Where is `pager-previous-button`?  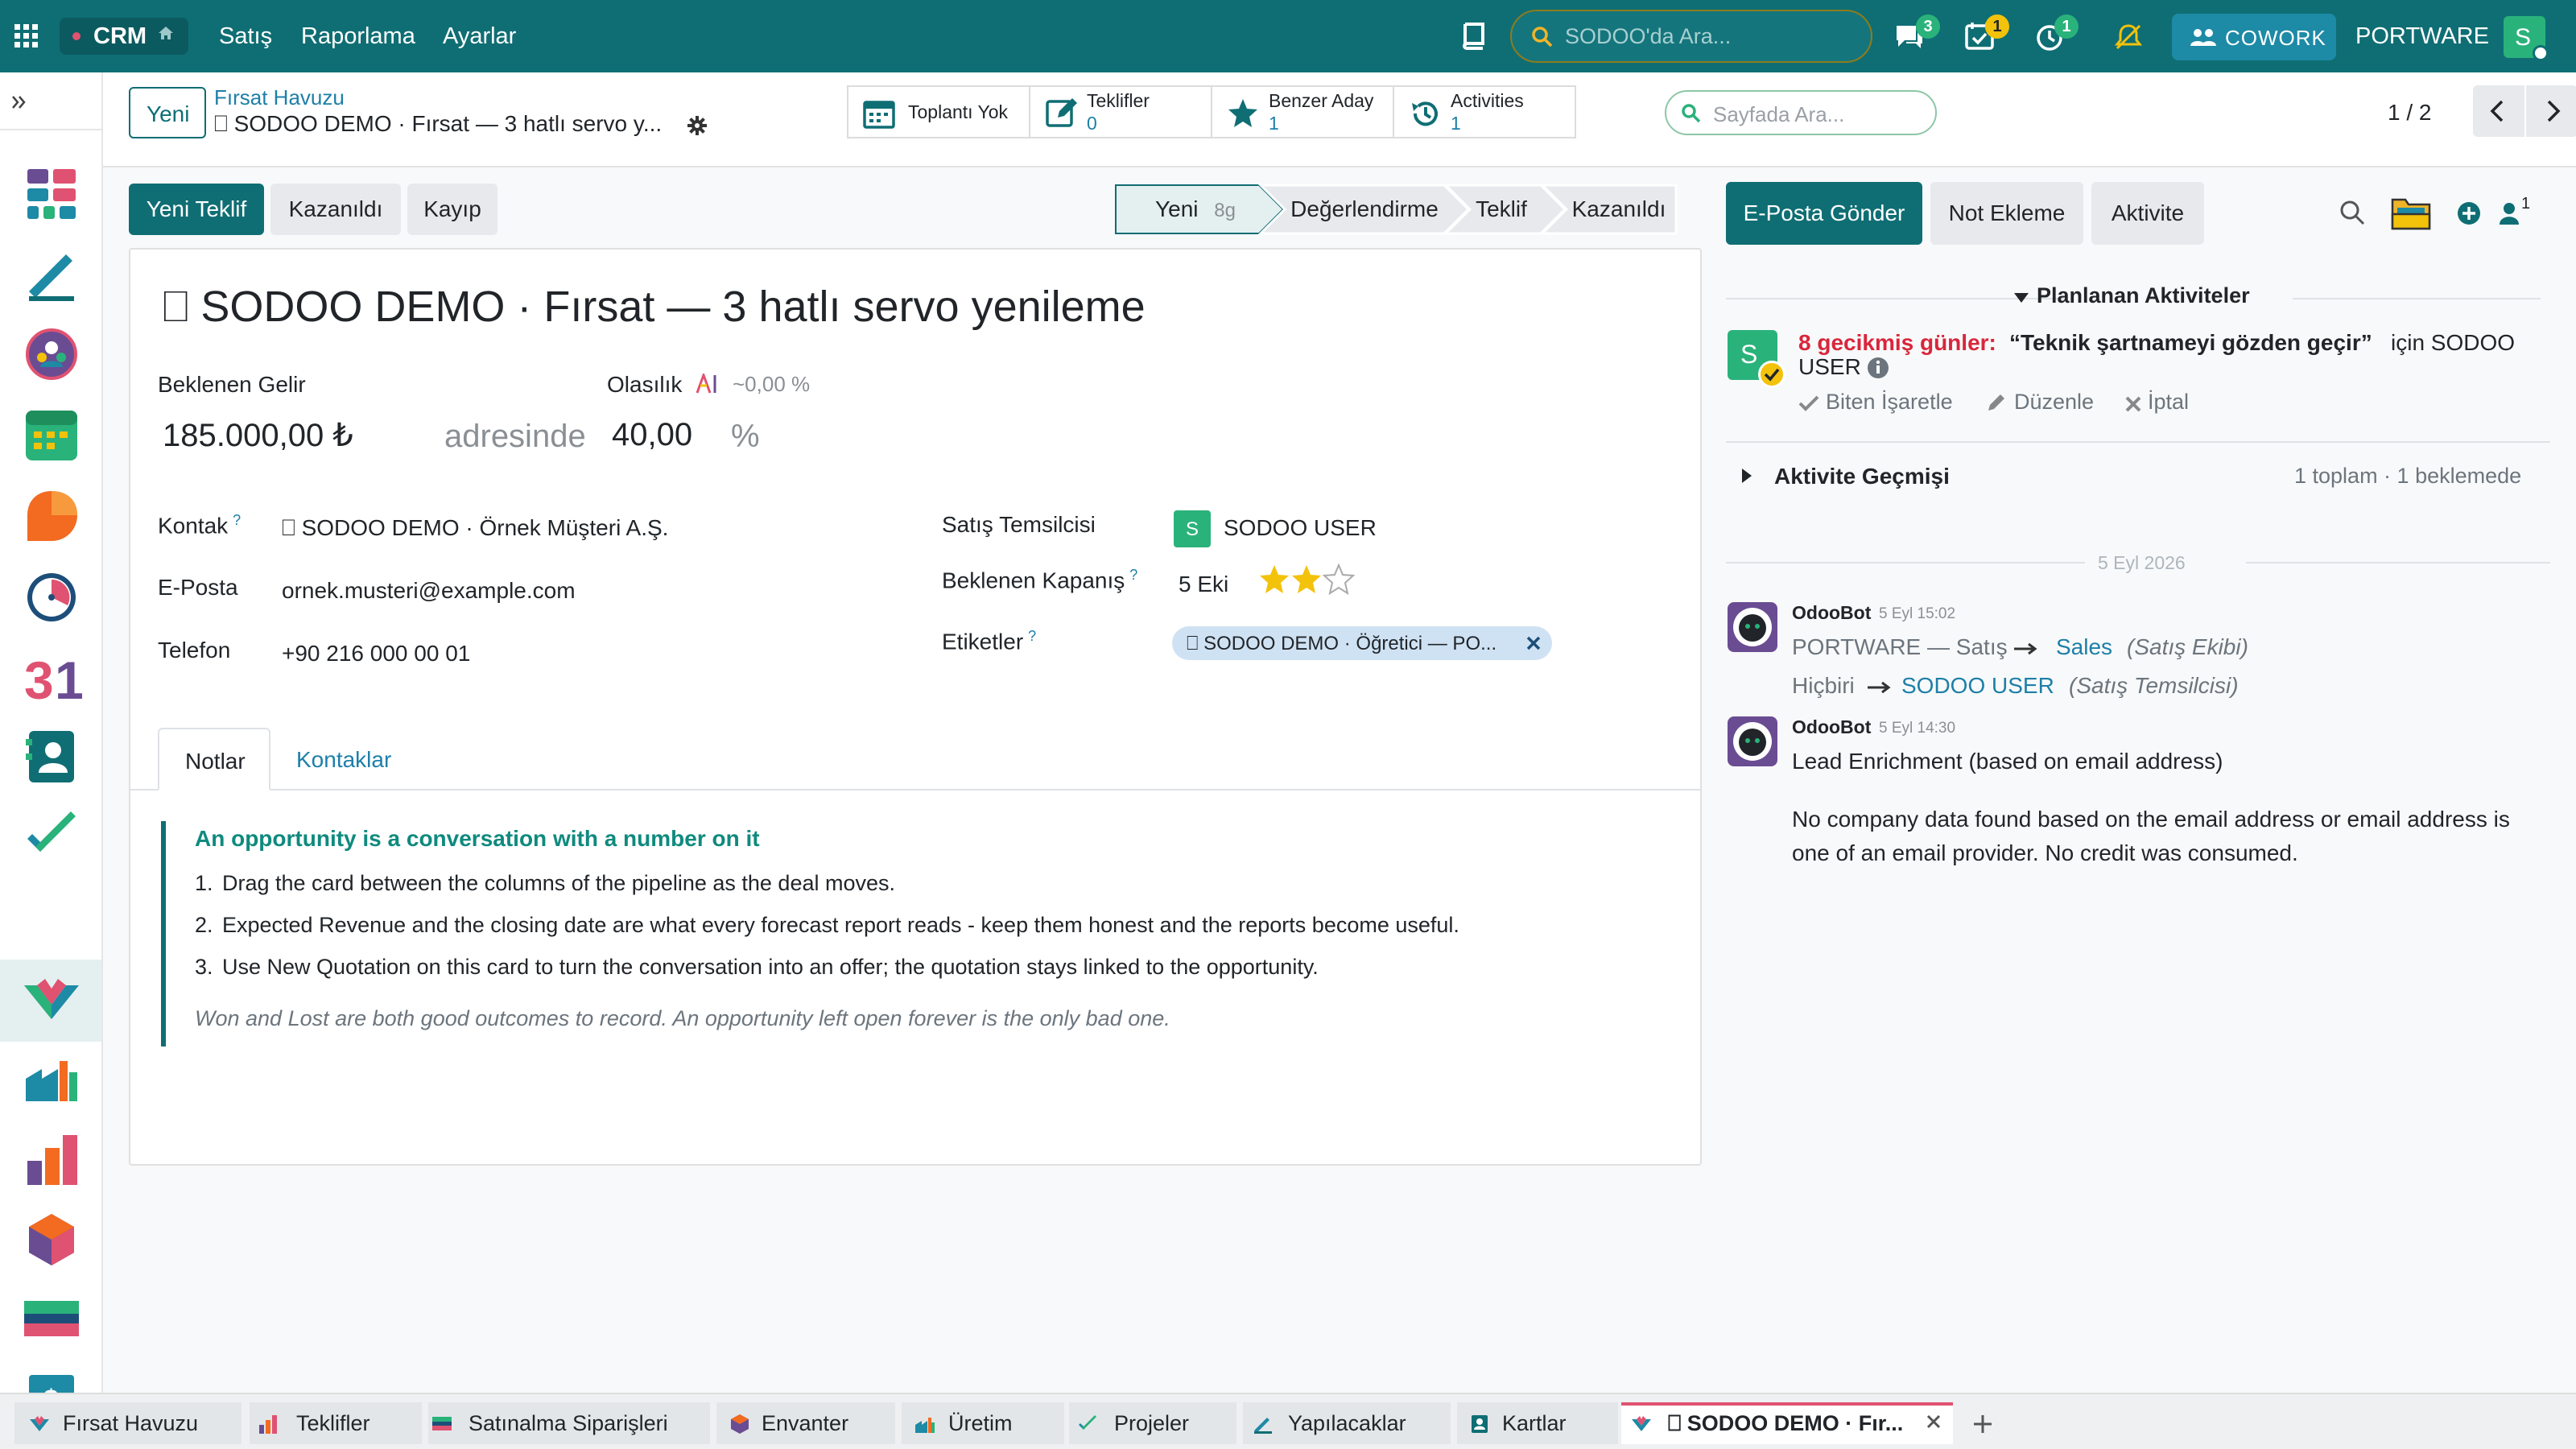
pager-previous-button is located at coordinates (2498, 111).